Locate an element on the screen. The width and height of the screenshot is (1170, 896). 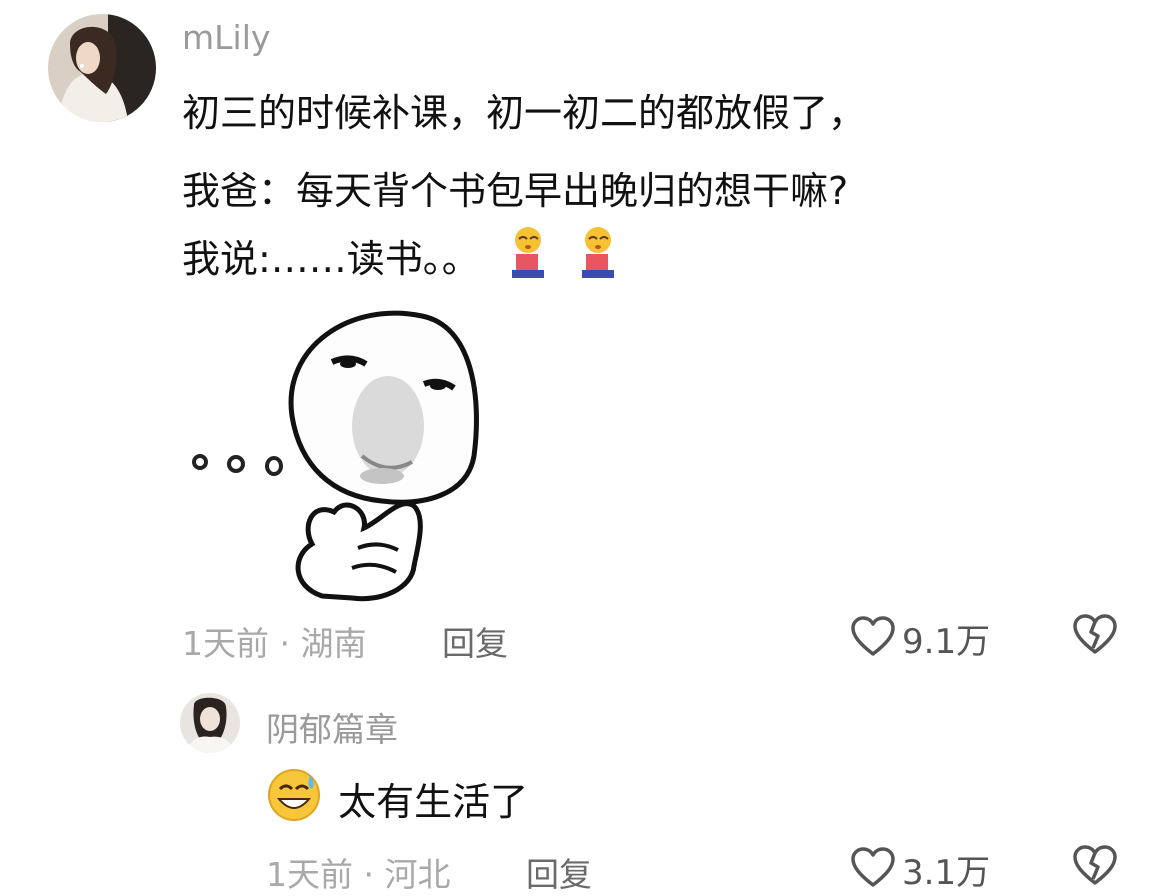
like-button: 9.1万 is located at coordinates (920, 638).